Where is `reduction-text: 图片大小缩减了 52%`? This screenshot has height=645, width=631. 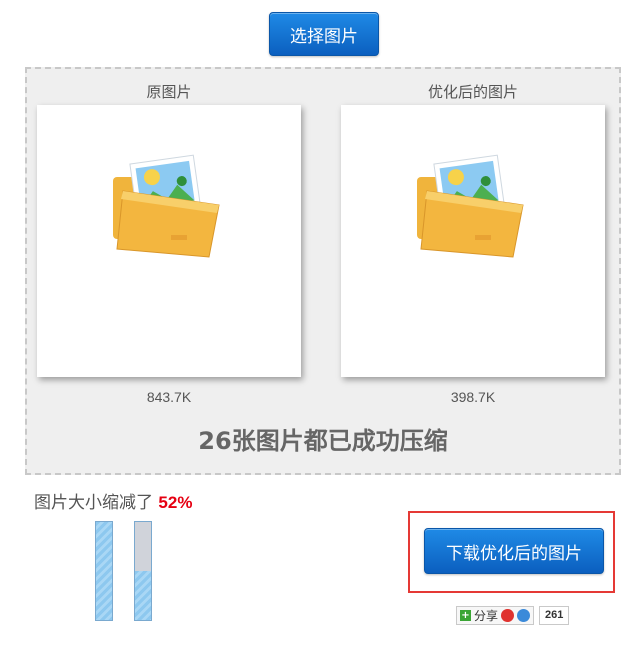 reduction-text: 图片大小缩减了 52% is located at coordinates (113, 500).